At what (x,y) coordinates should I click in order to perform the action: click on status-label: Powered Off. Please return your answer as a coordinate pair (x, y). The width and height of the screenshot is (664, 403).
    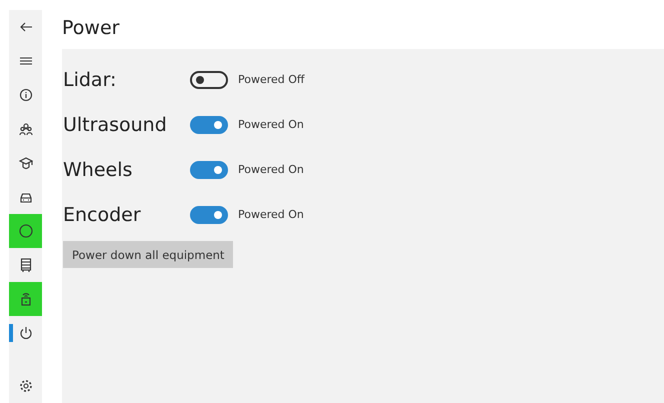
    Looking at the image, I should click on (271, 79).